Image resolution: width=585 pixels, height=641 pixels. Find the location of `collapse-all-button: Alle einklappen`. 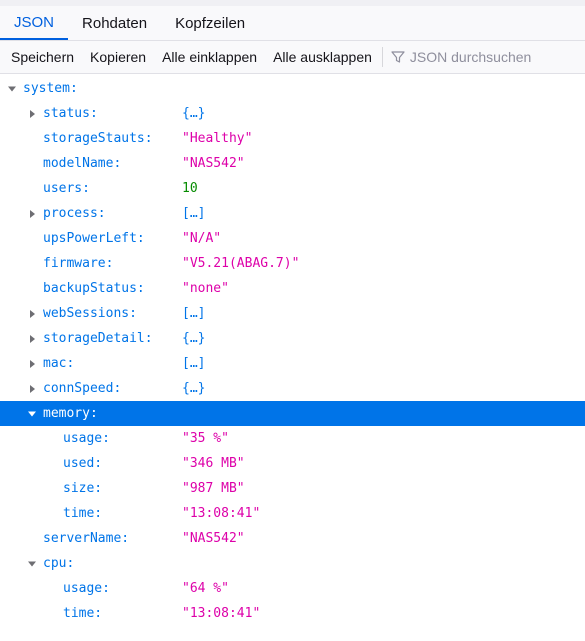

collapse-all-button: Alle einklappen is located at coordinates (208, 57).